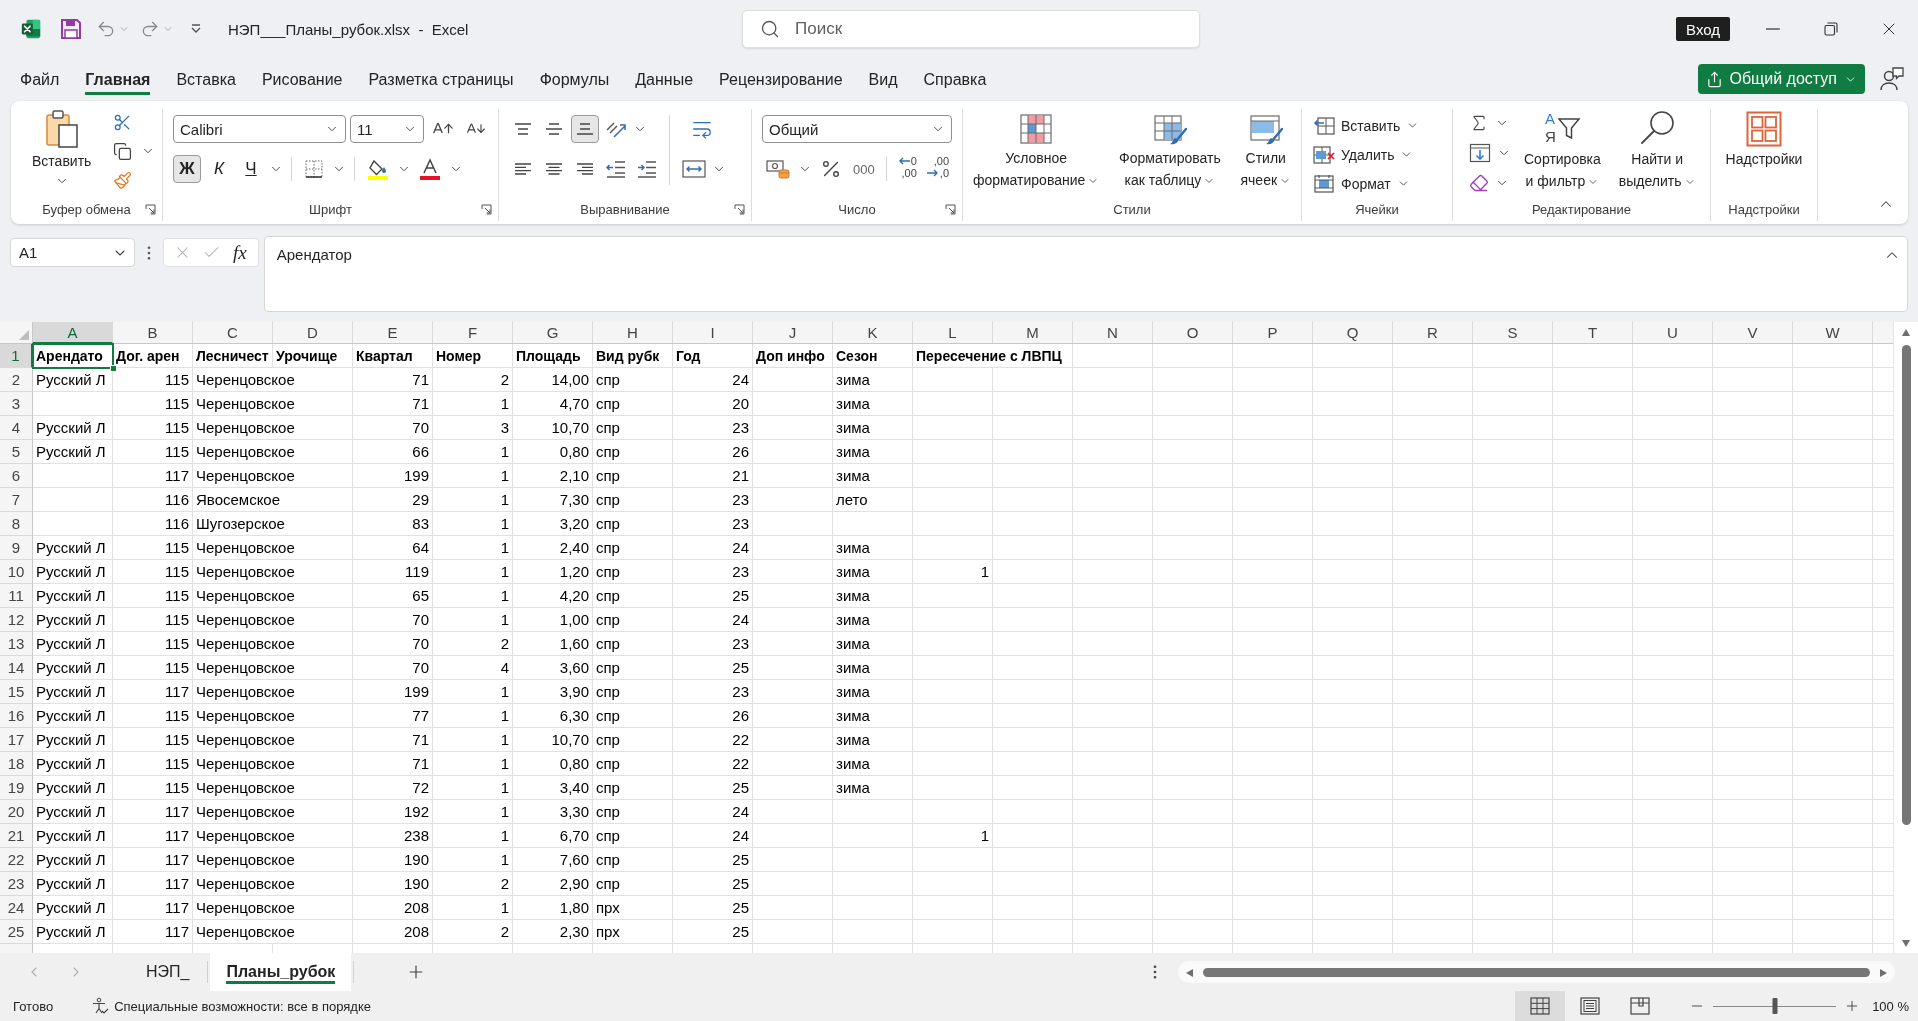 Image resolution: width=1918 pixels, height=1021 pixels. Describe the element at coordinates (664, 79) in the screenshot. I see `ribbon-tab: Данные` at that location.